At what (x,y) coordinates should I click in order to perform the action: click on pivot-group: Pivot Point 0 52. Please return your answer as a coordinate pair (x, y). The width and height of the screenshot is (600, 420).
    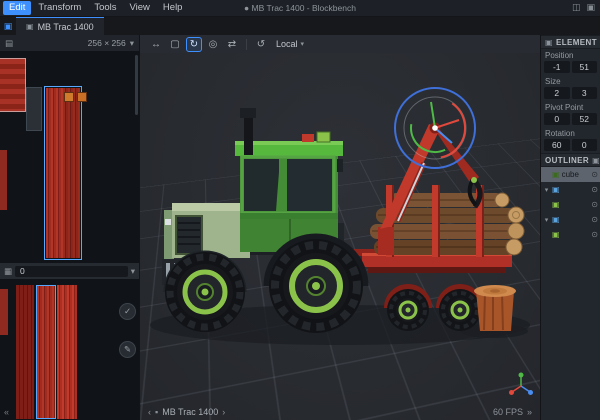
    Looking at the image, I should click on (570, 113).